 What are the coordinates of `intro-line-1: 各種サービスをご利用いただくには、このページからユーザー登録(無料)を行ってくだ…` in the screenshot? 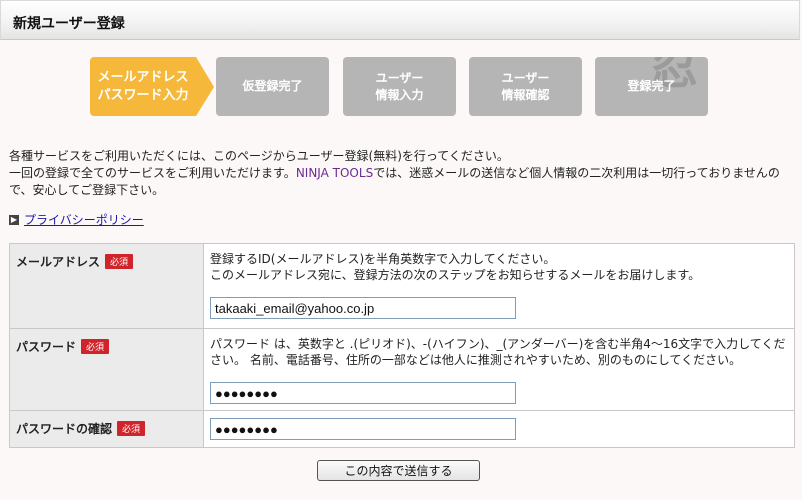 It's located at (259, 156).